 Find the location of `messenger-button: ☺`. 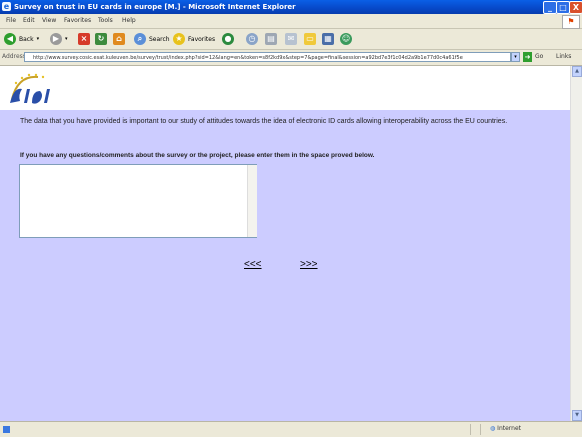

messenger-button: ☺ is located at coordinates (346, 39).